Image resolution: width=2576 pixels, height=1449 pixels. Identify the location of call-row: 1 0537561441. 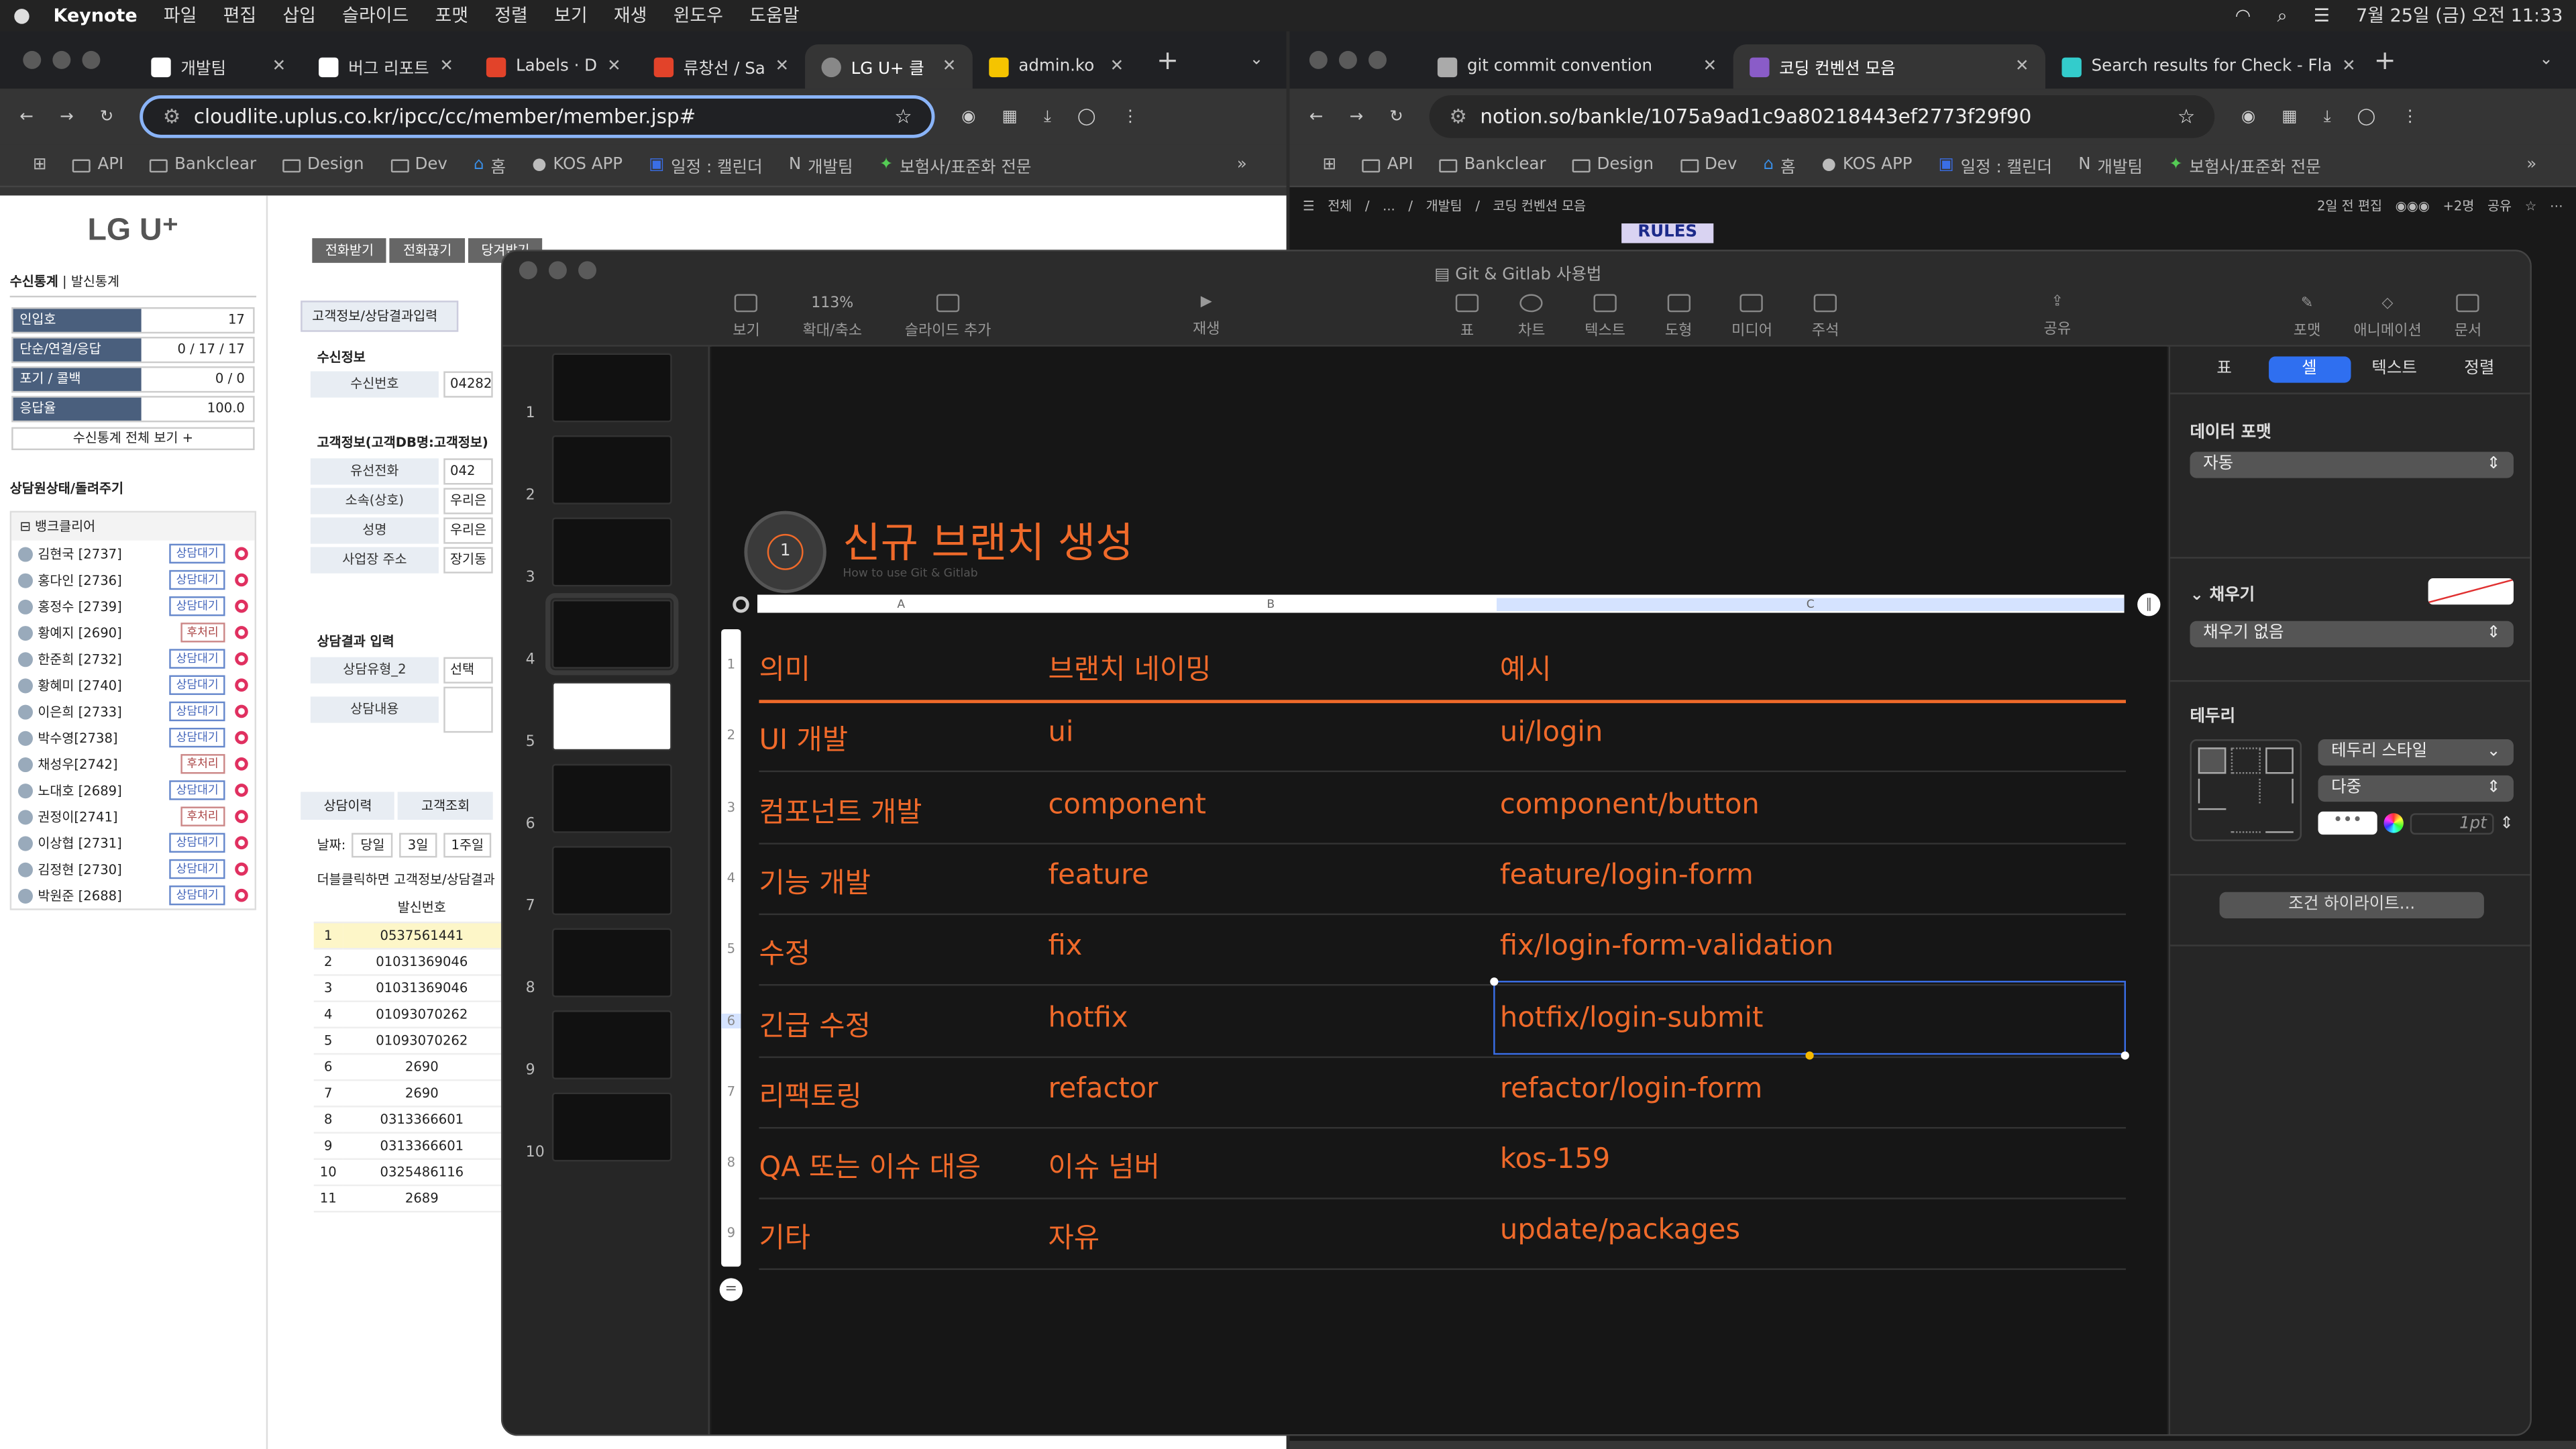
(407, 935).